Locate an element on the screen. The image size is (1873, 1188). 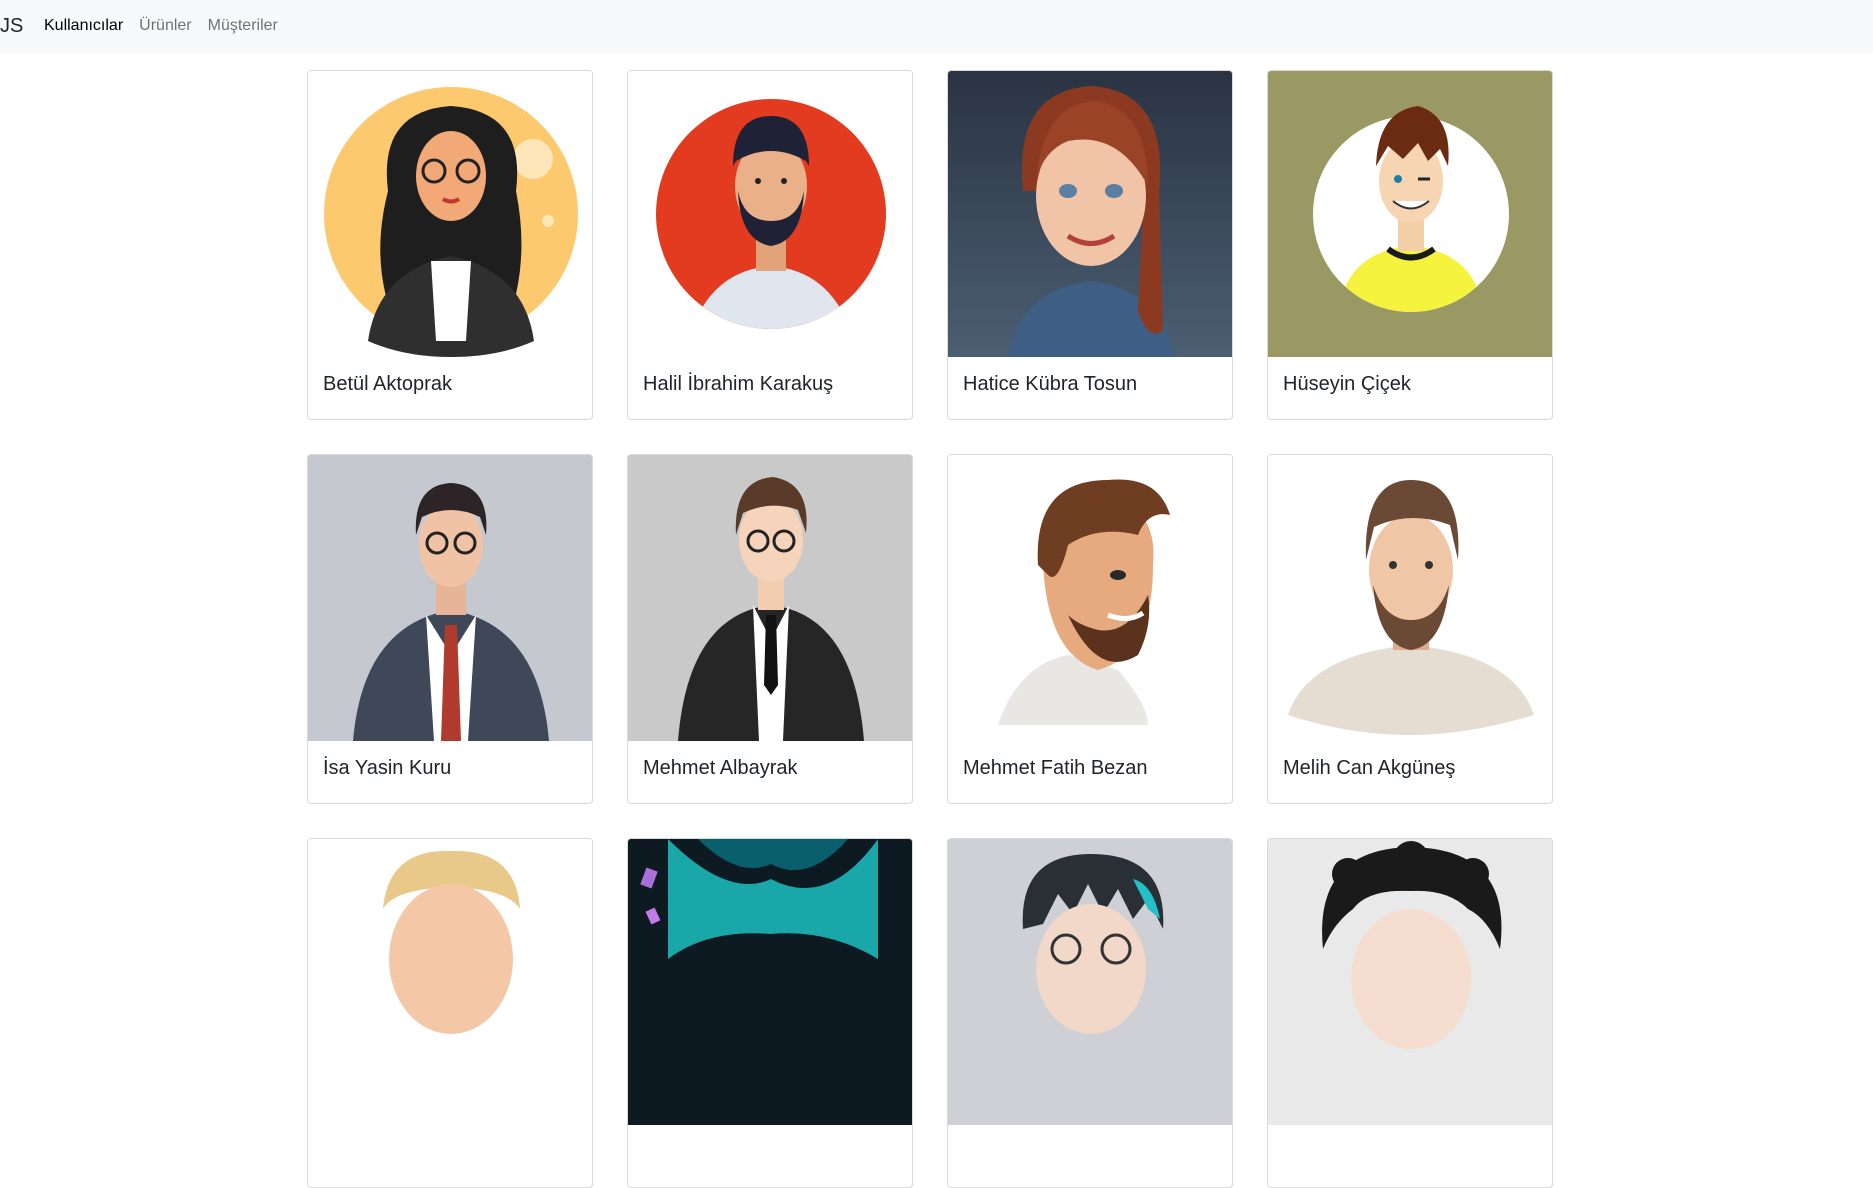
user-card: Melih Can Akgüneş is located at coordinates (1410, 629).